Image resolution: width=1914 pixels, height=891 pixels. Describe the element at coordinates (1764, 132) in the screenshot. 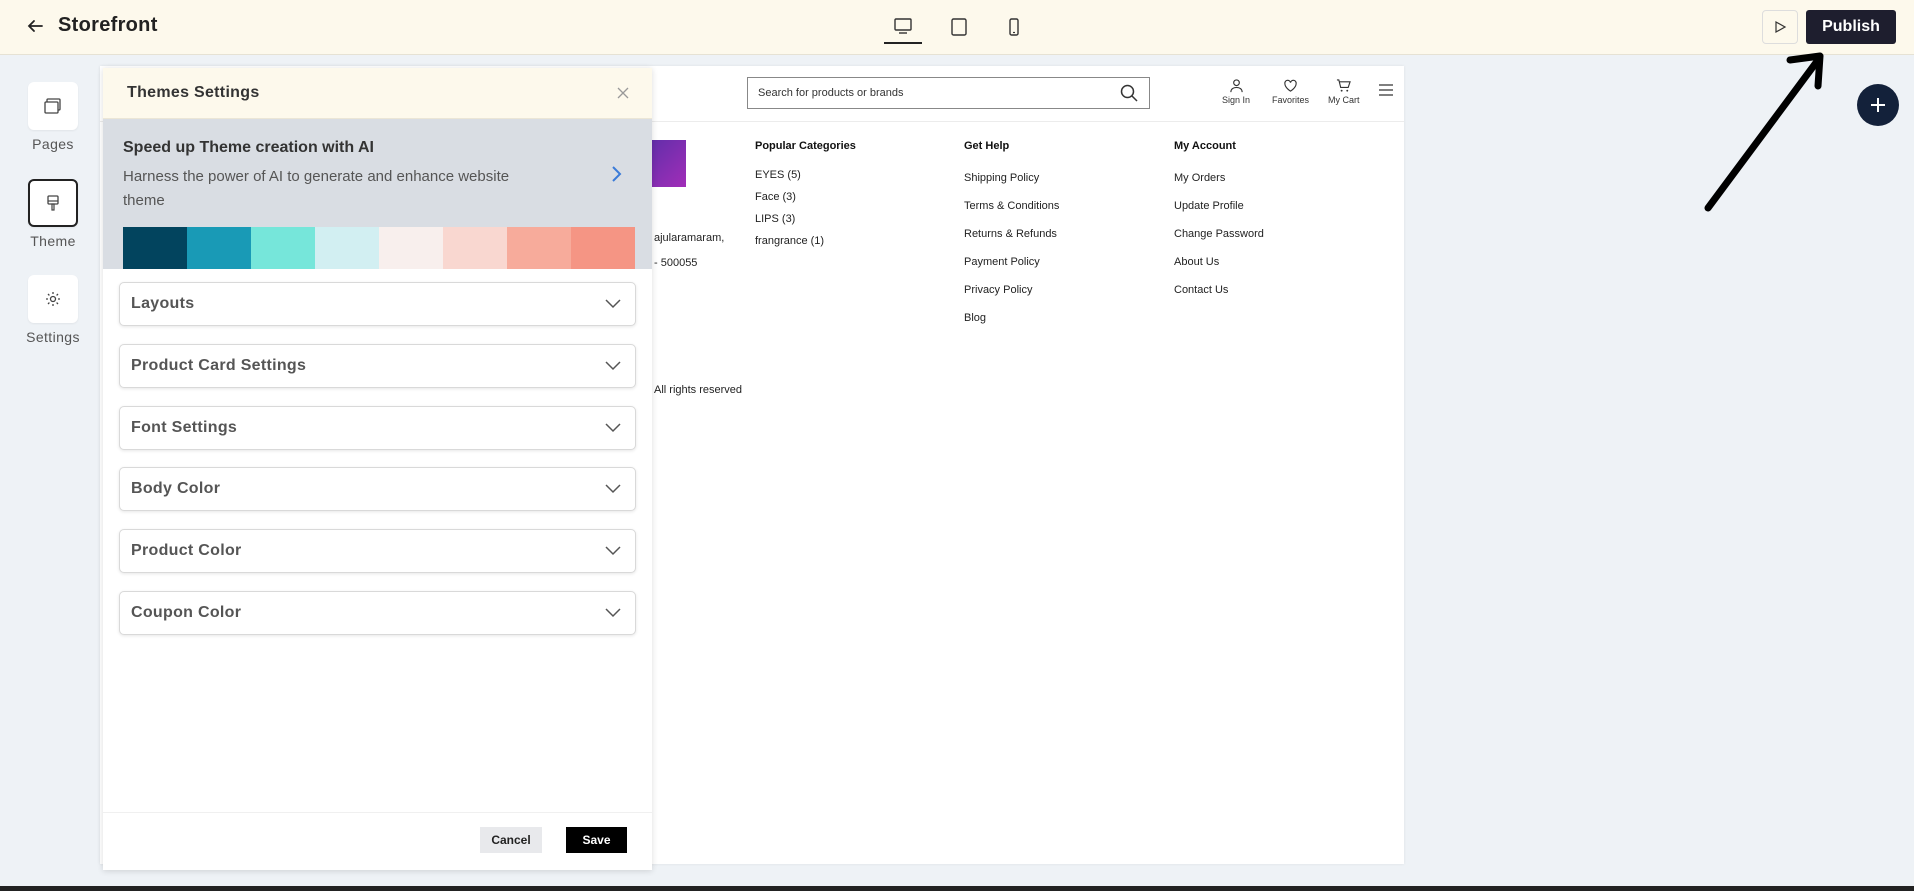

I see `annotation-arrow-icon` at that location.